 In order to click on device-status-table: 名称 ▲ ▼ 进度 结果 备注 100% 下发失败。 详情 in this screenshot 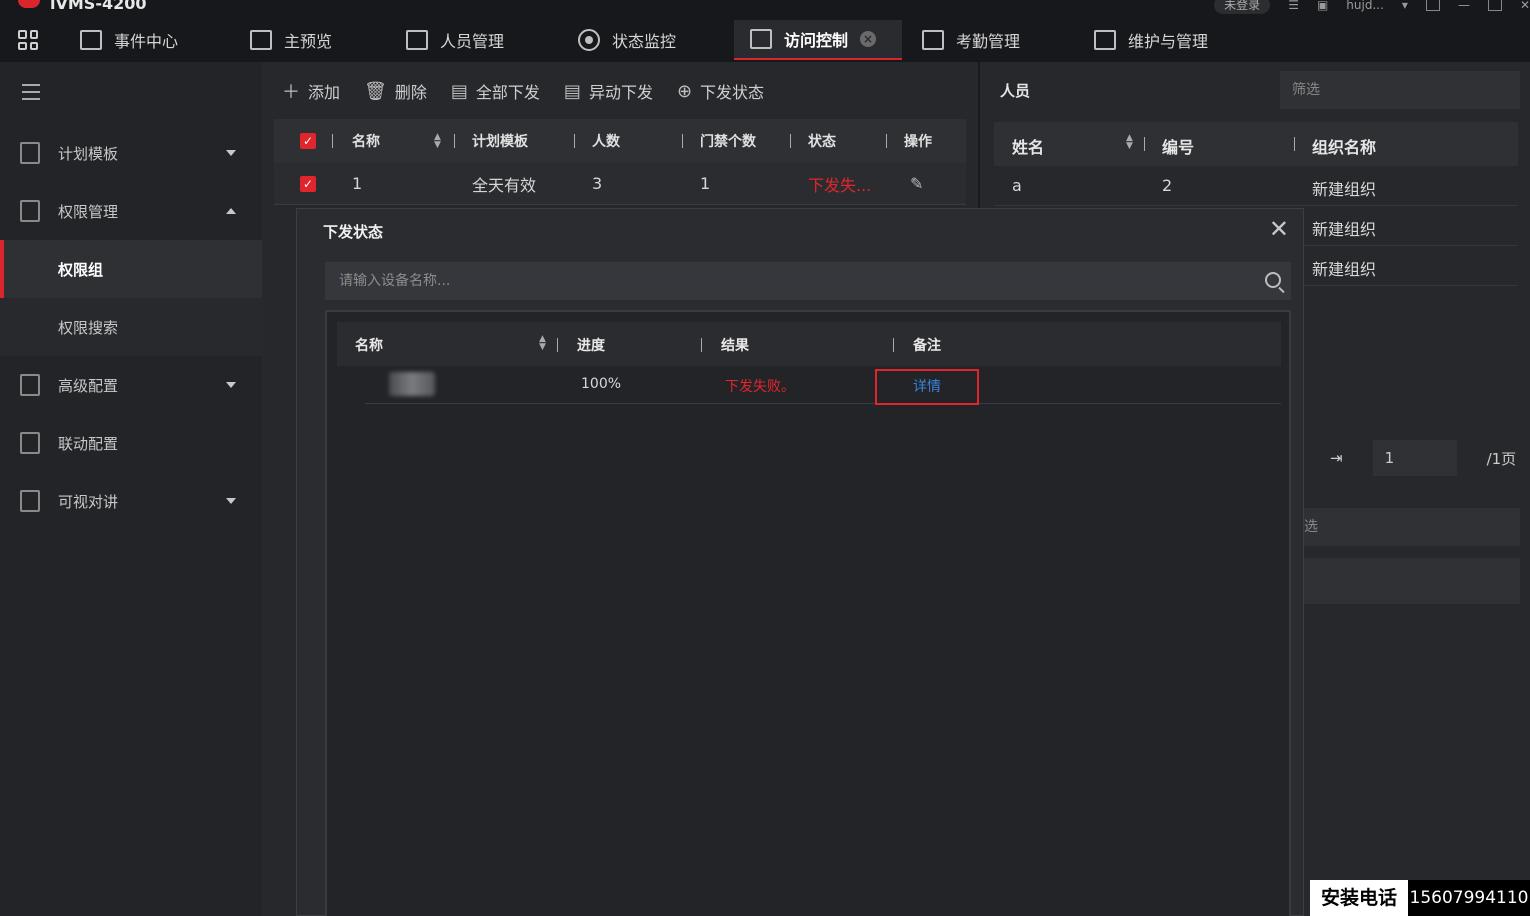, I will do `click(809, 363)`.